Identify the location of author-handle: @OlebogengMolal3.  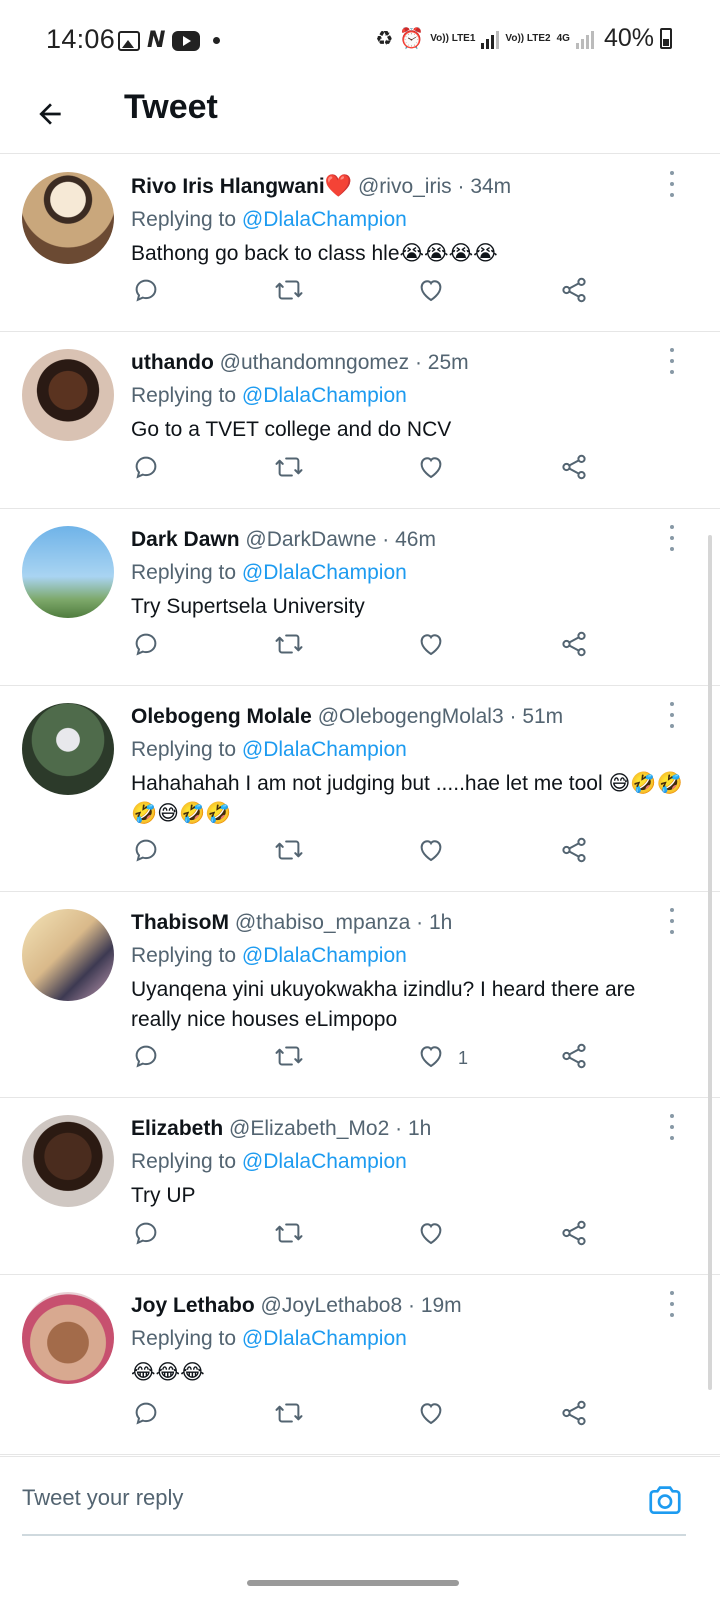
(411, 716).